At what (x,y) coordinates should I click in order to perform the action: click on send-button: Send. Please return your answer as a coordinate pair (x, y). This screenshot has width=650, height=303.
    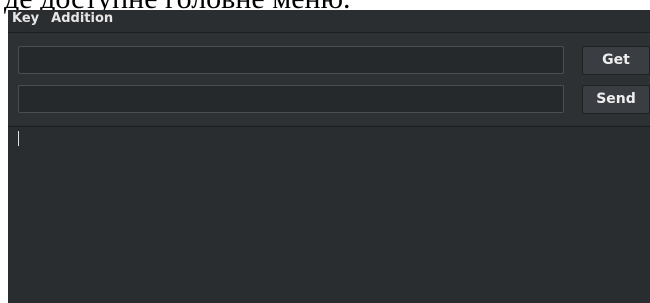
    Looking at the image, I should click on (616, 99).